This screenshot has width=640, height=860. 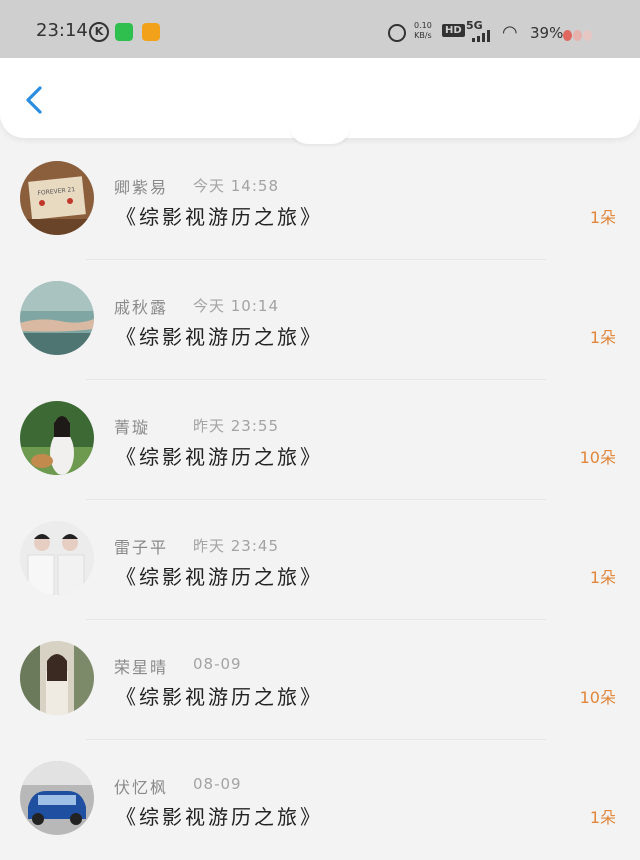 I want to click on signal-icon, so click(x=483, y=36).